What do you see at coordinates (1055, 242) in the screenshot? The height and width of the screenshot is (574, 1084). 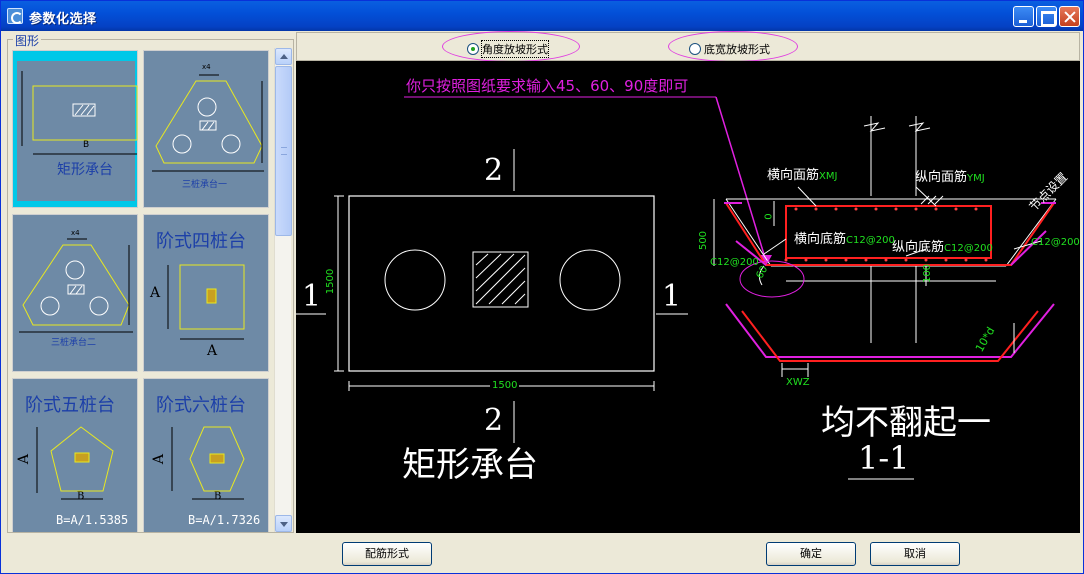 I see `spec-right: C12@200` at bounding box center [1055, 242].